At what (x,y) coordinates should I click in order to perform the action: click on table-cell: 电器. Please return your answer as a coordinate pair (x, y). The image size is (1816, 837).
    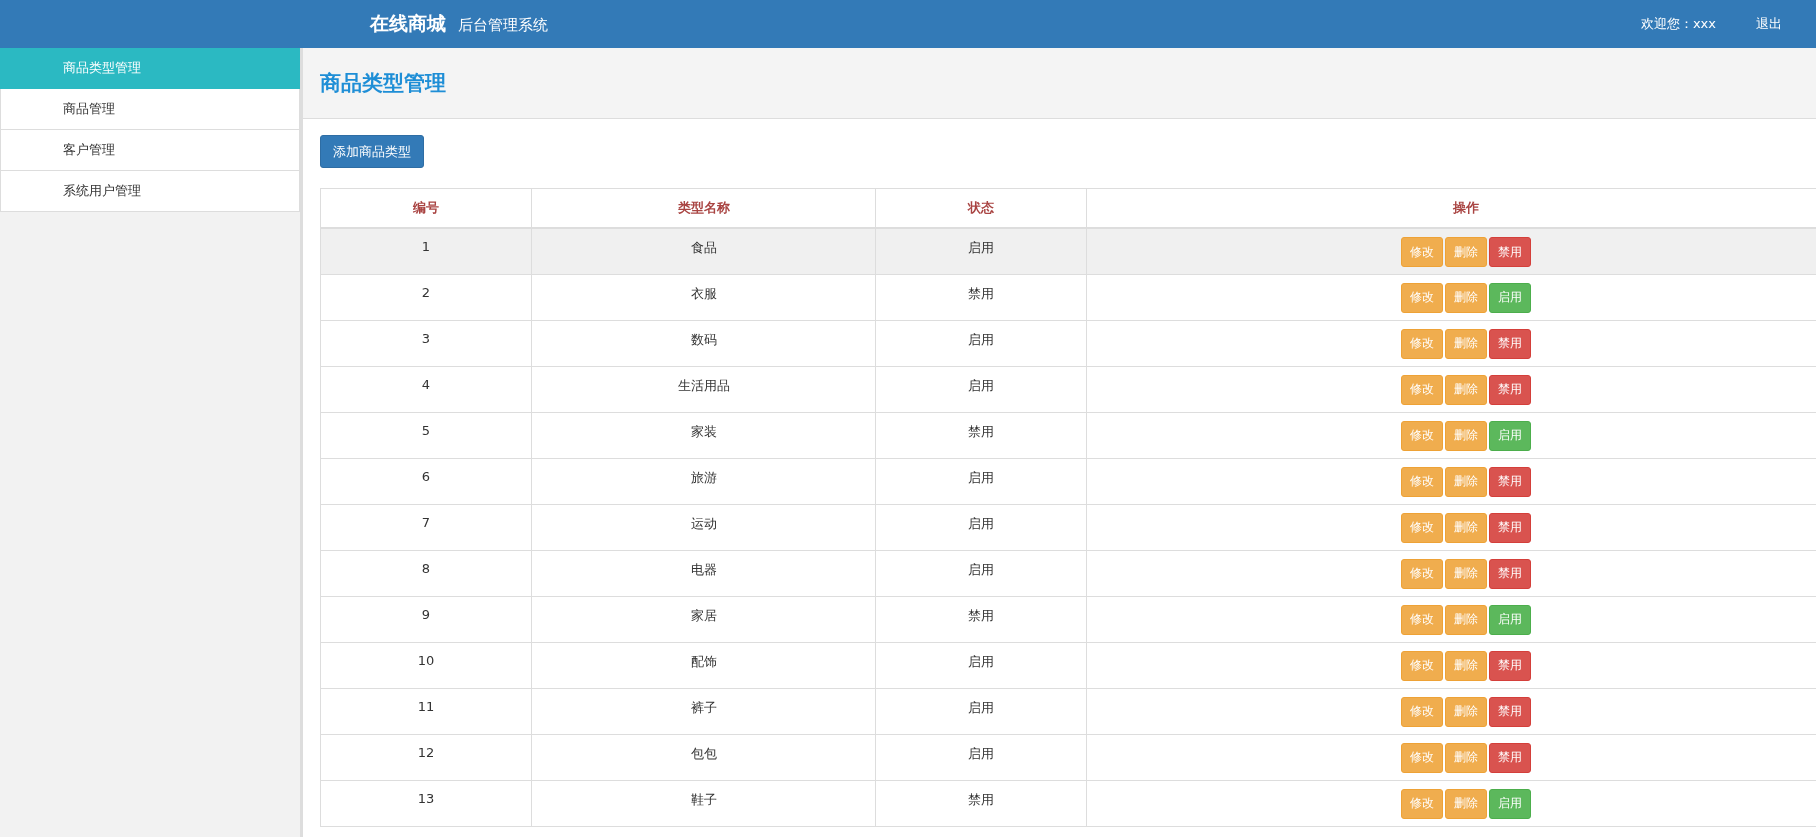
    Looking at the image, I should click on (703, 573).